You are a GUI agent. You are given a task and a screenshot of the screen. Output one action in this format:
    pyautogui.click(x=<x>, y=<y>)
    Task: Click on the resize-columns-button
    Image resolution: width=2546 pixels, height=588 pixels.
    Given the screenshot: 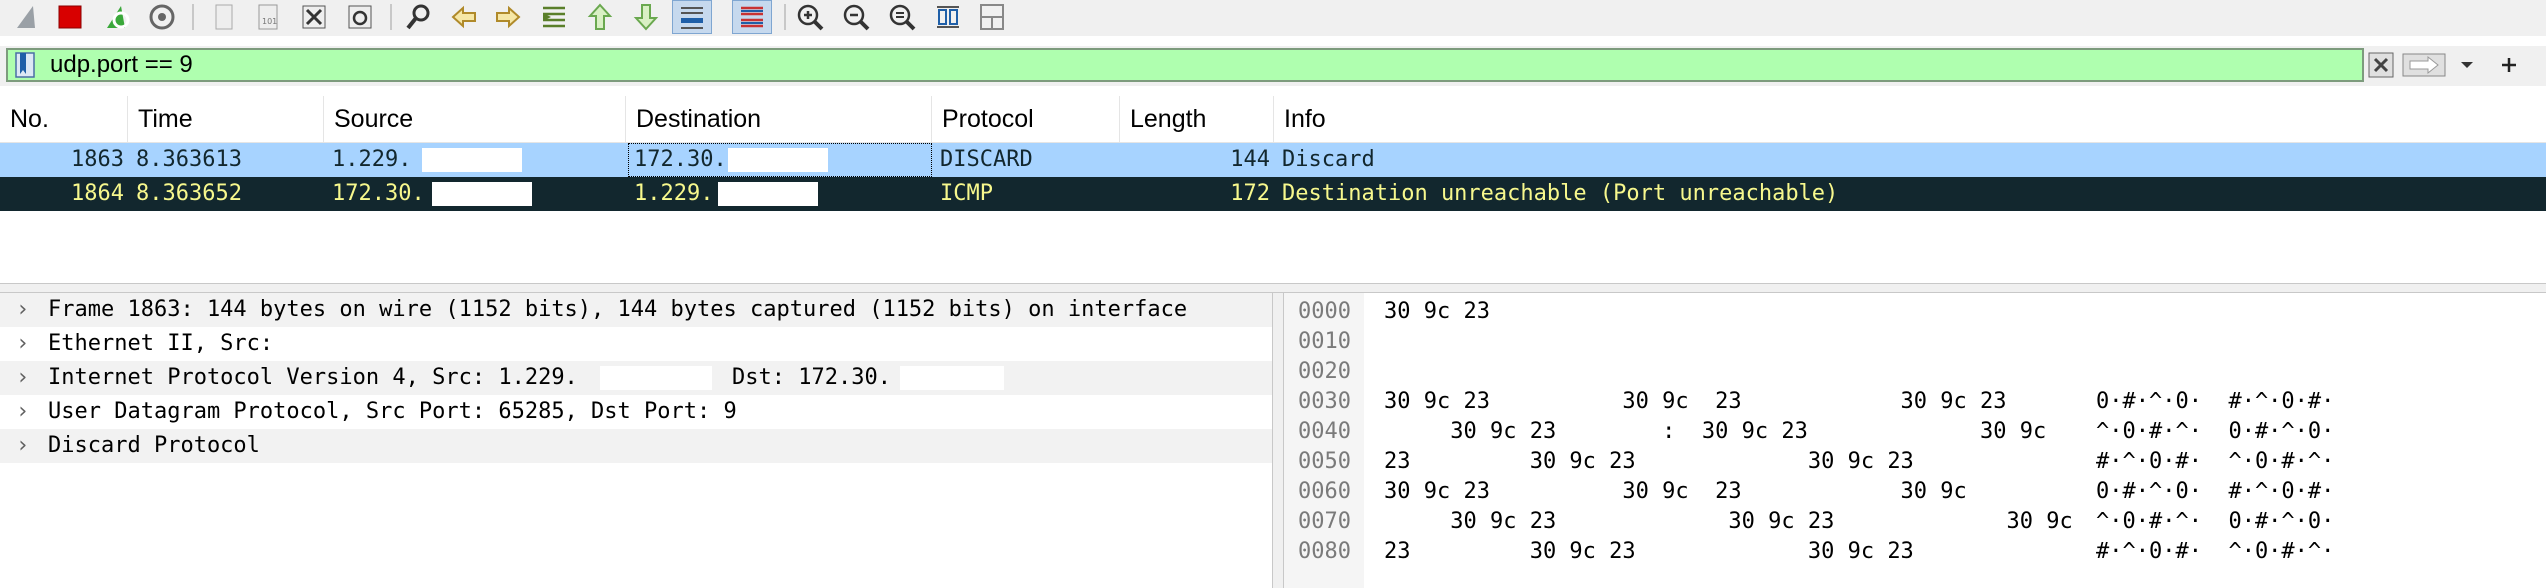 What is the action you would take?
    pyautogui.click(x=948, y=17)
    